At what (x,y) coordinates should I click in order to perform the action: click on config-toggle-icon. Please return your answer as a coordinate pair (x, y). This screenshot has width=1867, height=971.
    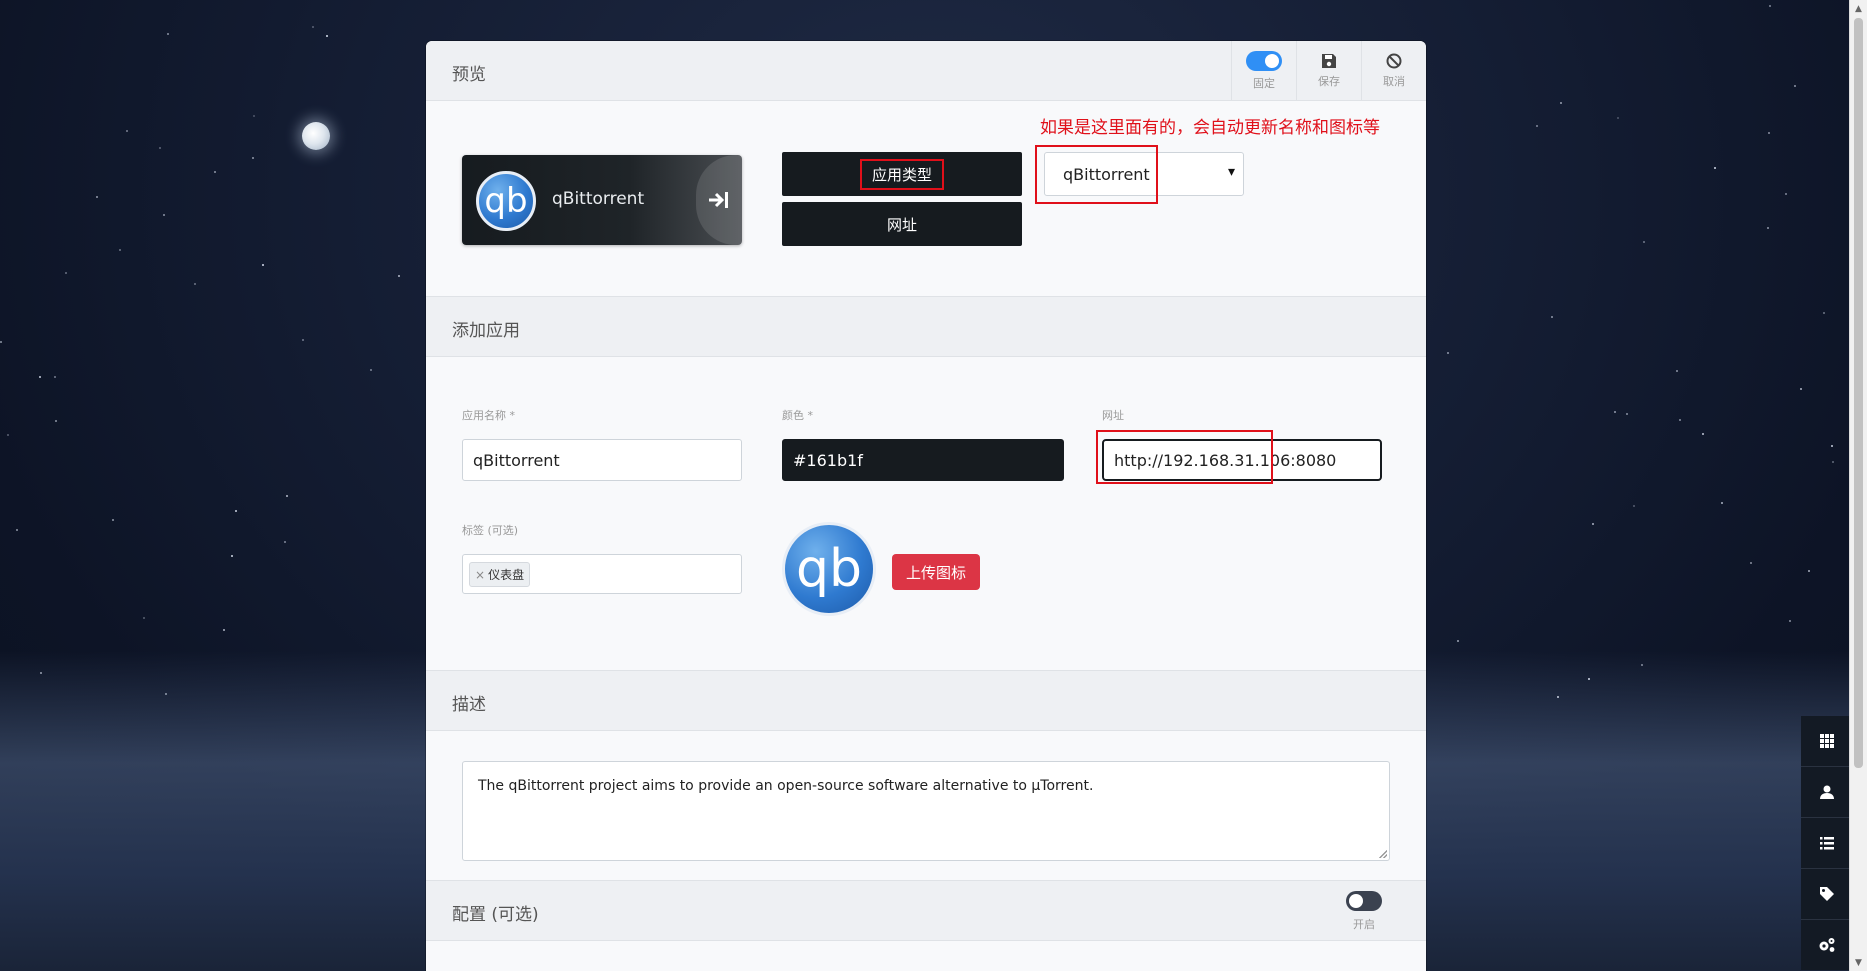
    Looking at the image, I should click on (1364, 901).